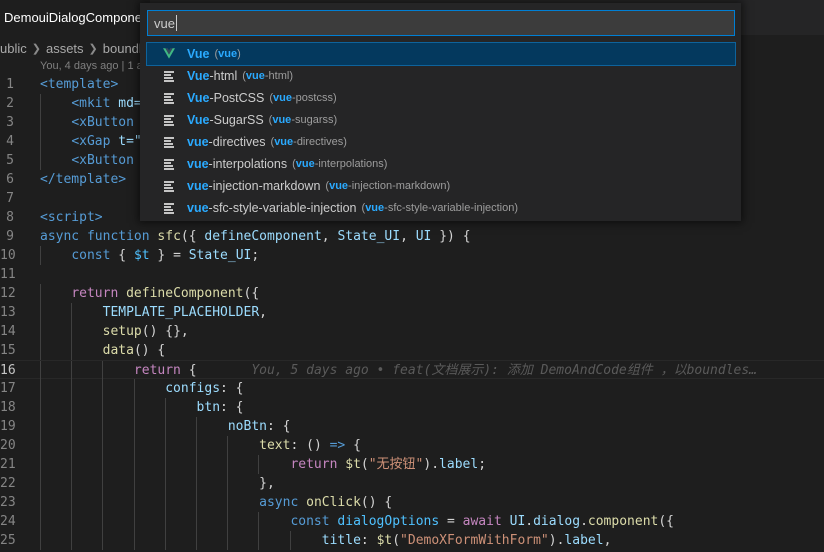  What do you see at coordinates (8, 502) in the screenshot?
I see `line-number: 23` at bounding box center [8, 502].